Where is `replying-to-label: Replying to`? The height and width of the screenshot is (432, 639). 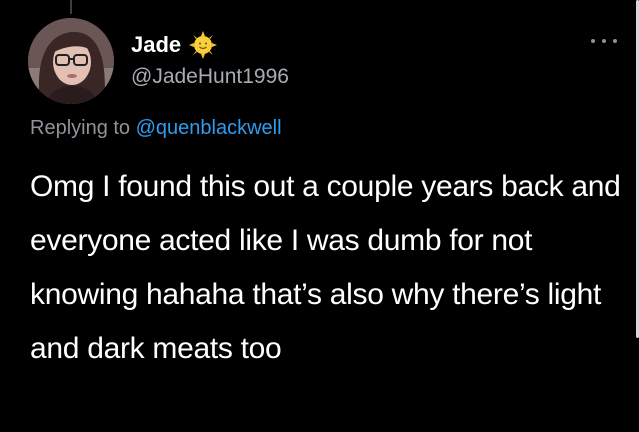
replying-to-label: Replying to is located at coordinates (80, 128).